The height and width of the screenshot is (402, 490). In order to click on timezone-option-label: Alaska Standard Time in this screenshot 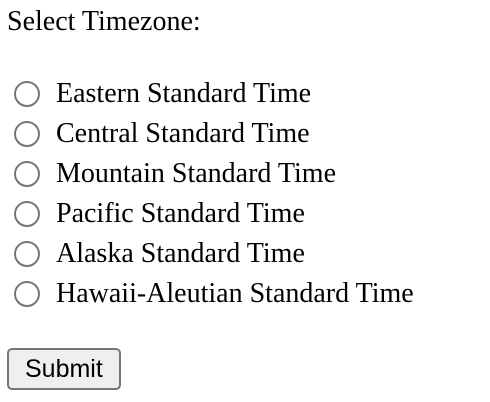, I will do `click(180, 254)`.